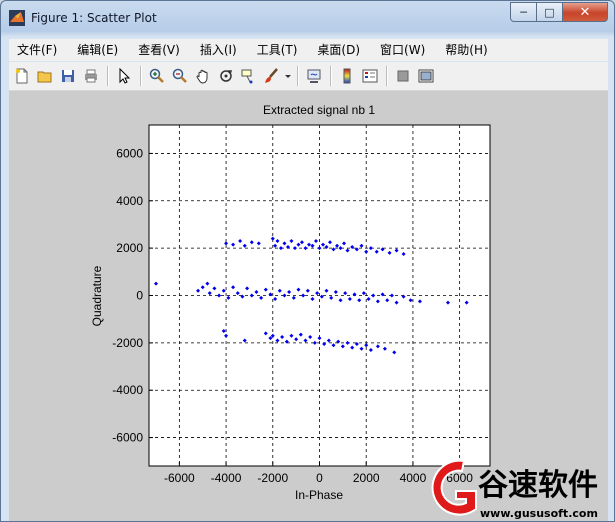 The height and width of the screenshot is (522, 615). What do you see at coordinates (129, 153) in the screenshot?
I see `y-tick-label: 6000` at bounding box center [129, 153].